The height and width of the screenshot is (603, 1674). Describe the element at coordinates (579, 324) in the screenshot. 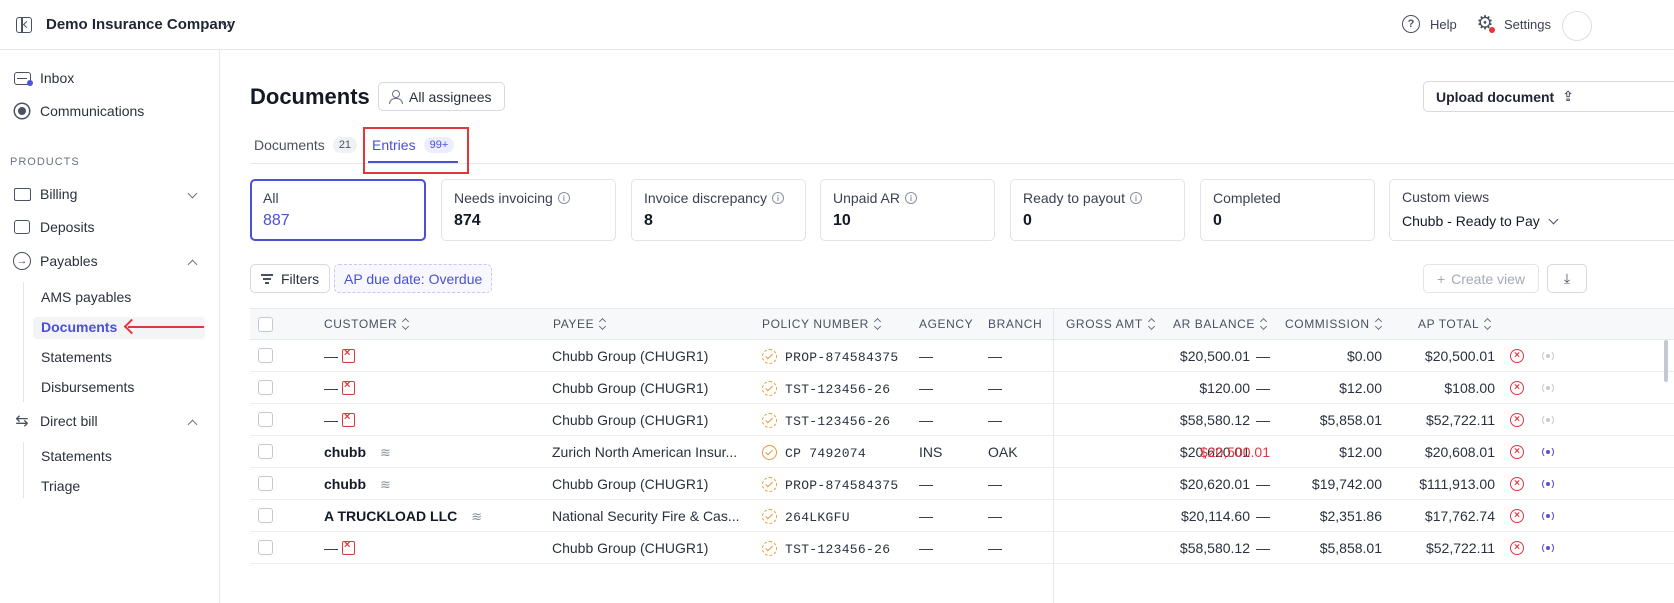

I see `column-header-payee: PAYEE` at that location.